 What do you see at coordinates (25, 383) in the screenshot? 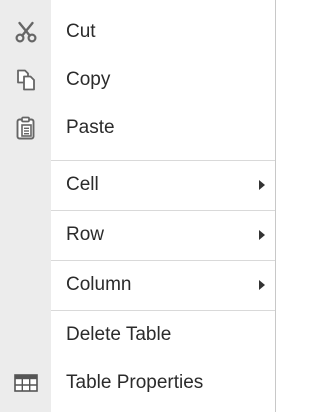
I see `table-icon` at bounding box center [25, 383].